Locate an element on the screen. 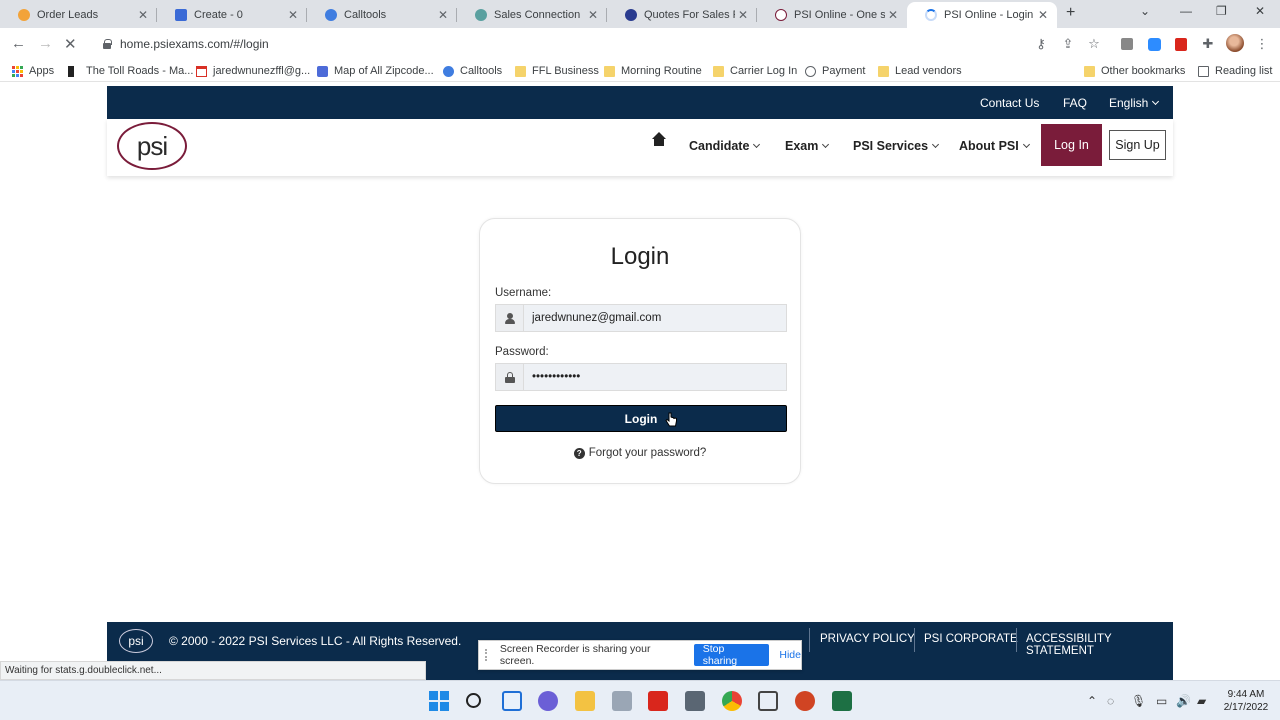  search-icon is located at coordinates (473, 700).